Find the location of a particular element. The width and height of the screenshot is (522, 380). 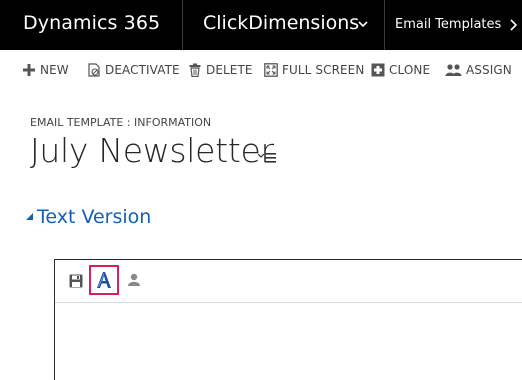

deactivate-label: DEACTIVATE is located at coordinates (142, 70).